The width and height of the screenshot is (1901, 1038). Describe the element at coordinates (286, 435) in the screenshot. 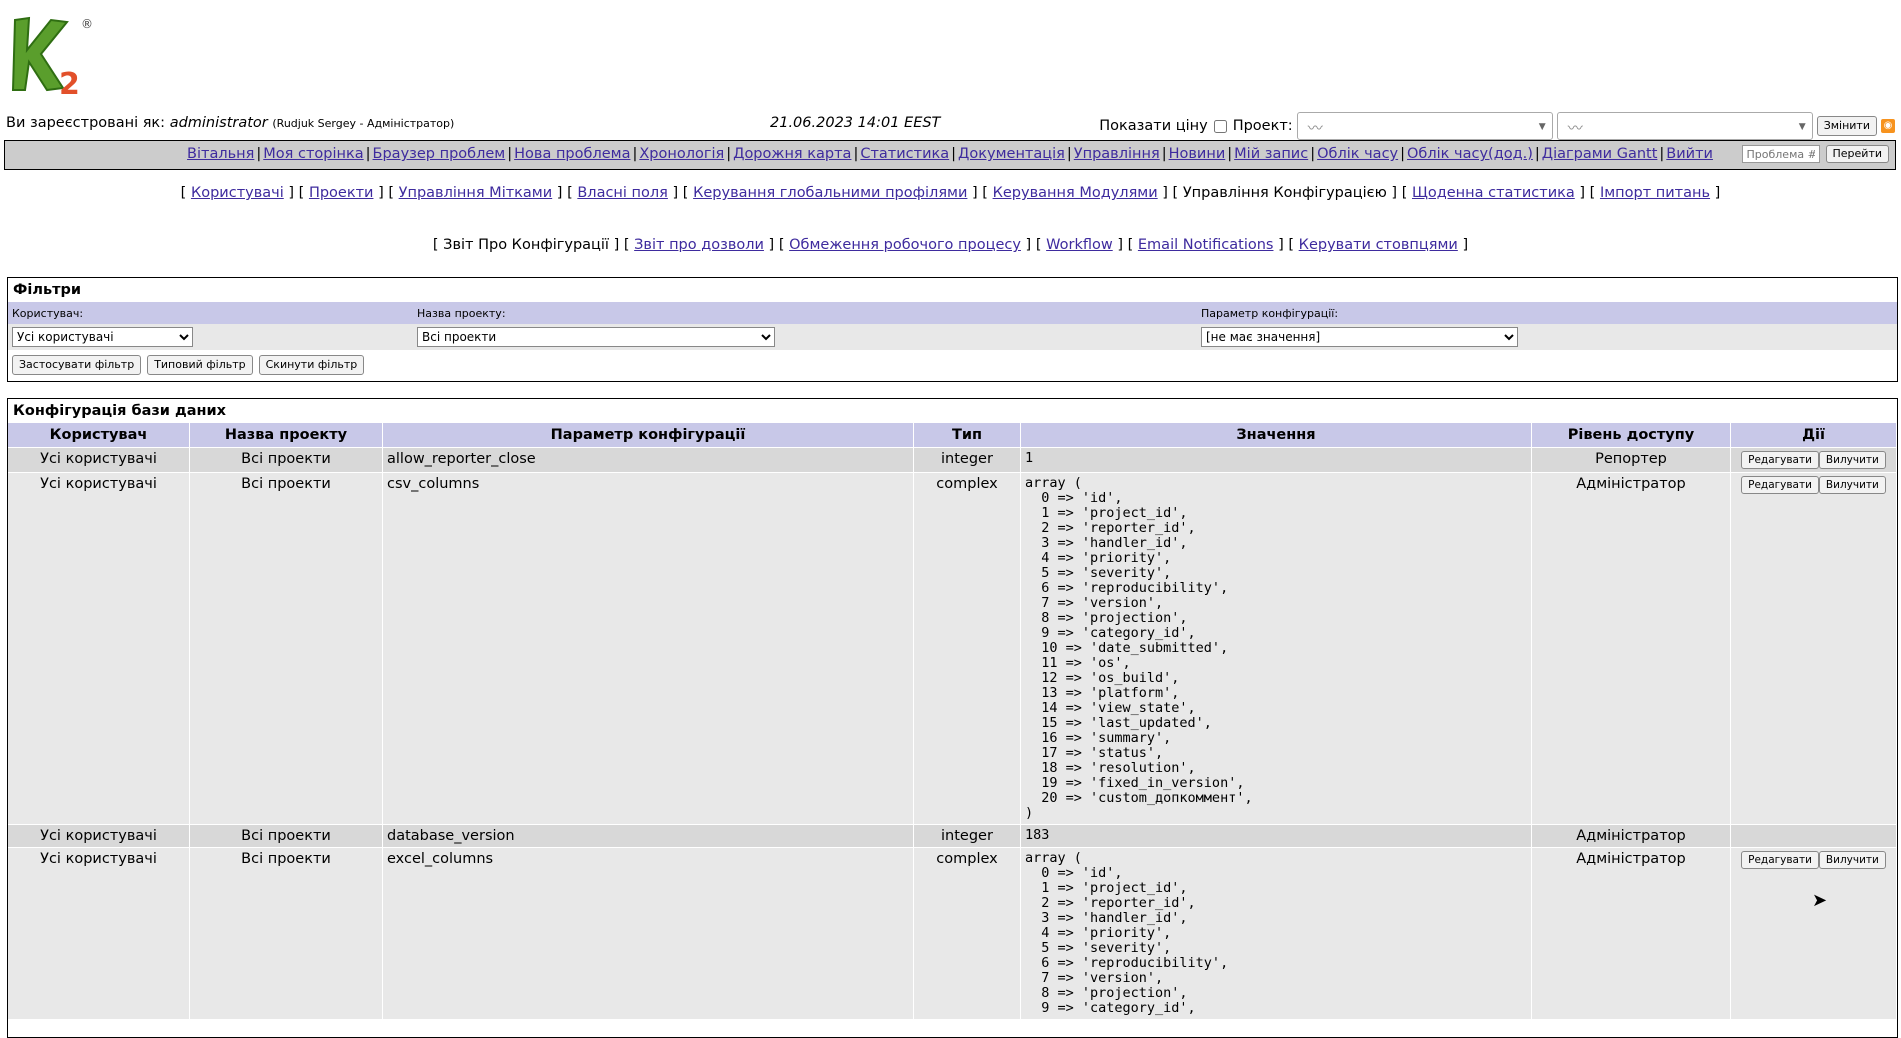

I see `column-header: Назва проекту` at that location.